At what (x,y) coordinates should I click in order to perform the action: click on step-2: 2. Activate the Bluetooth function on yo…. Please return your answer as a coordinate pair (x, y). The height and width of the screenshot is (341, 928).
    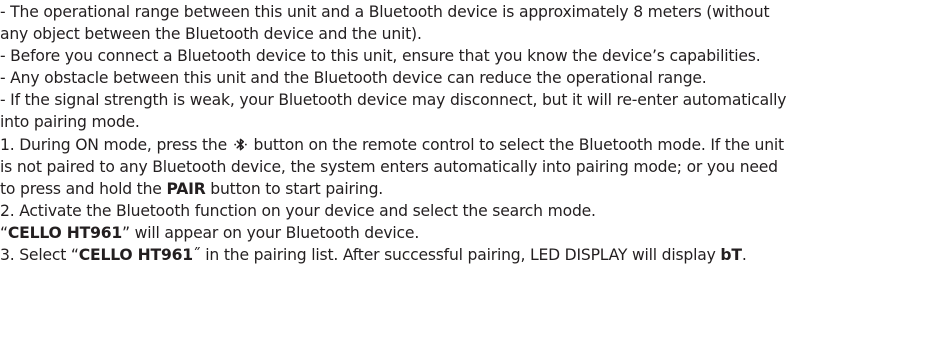
    Looking at the image, I should click on (460, 222).